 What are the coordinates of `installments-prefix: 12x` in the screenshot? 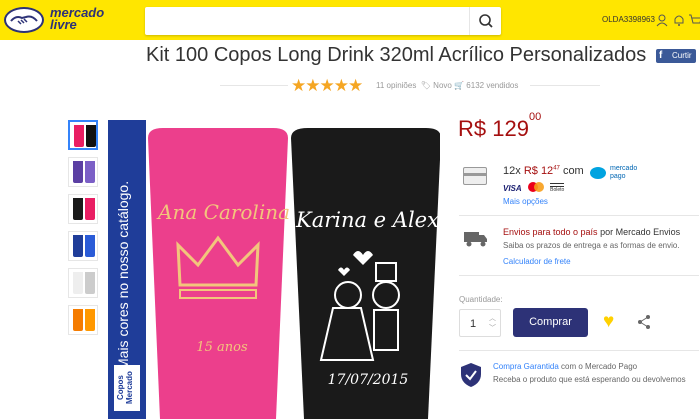 It's located at (512, 171).